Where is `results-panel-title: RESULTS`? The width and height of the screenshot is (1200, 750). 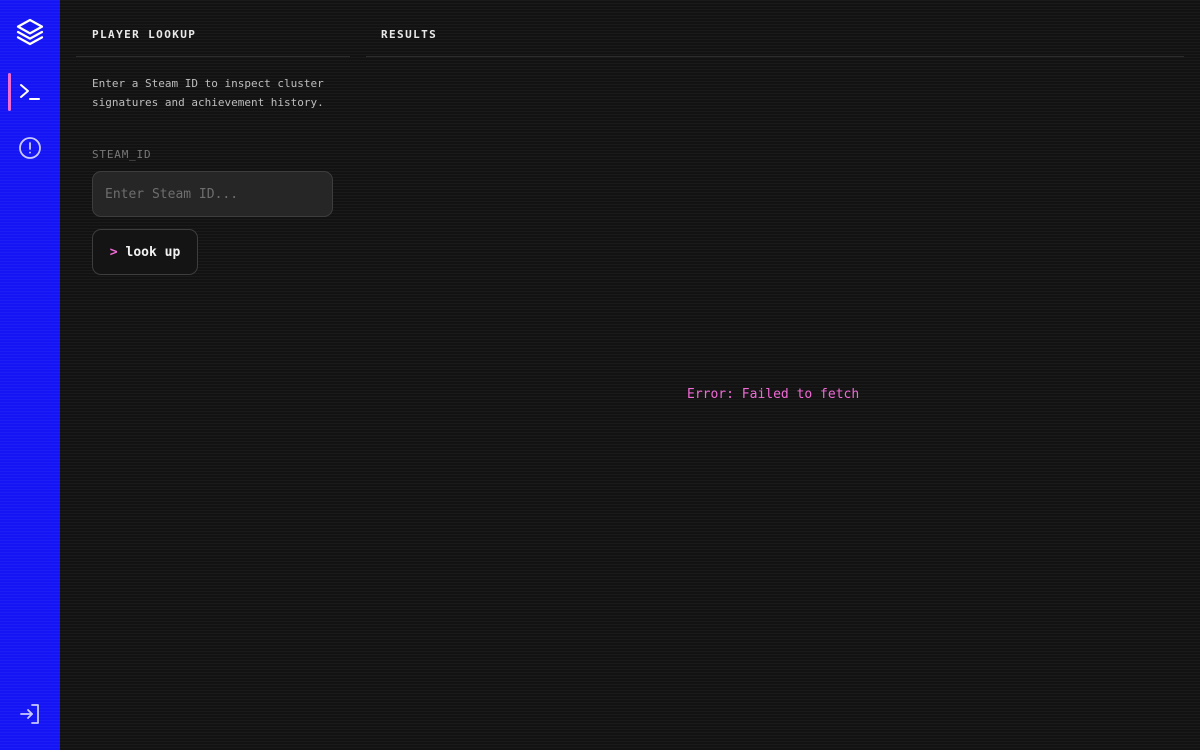 results-panel-title: RESULTS is located at coordinates (409, 34).